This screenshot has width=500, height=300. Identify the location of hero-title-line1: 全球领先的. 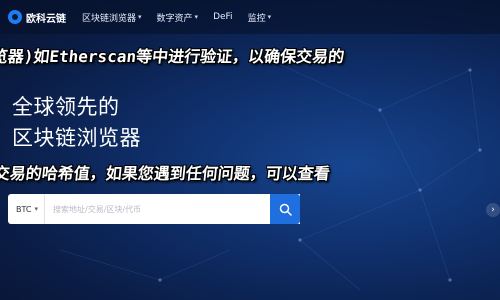
(66, 107).